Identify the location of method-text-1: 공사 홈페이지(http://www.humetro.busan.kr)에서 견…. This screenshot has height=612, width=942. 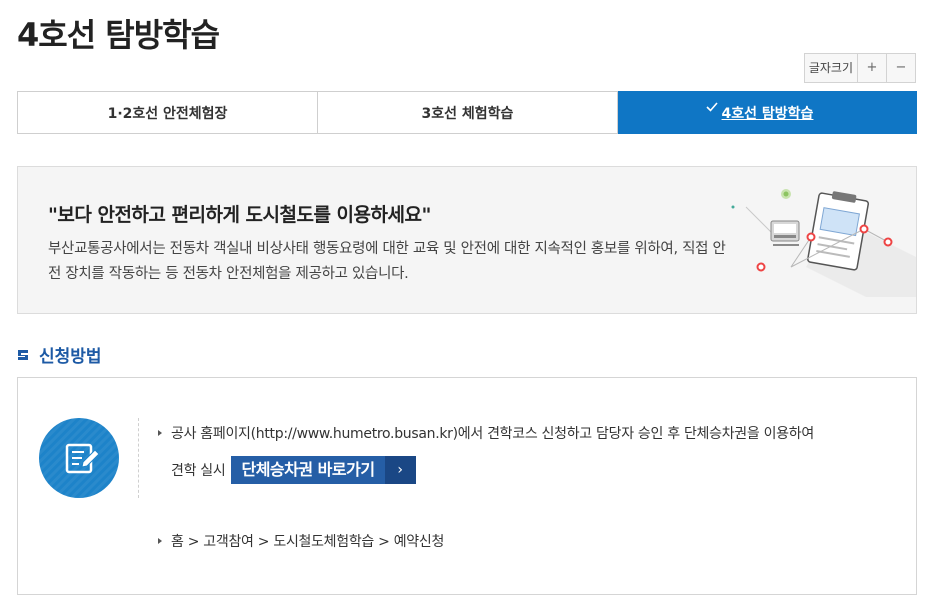
(492, 434).